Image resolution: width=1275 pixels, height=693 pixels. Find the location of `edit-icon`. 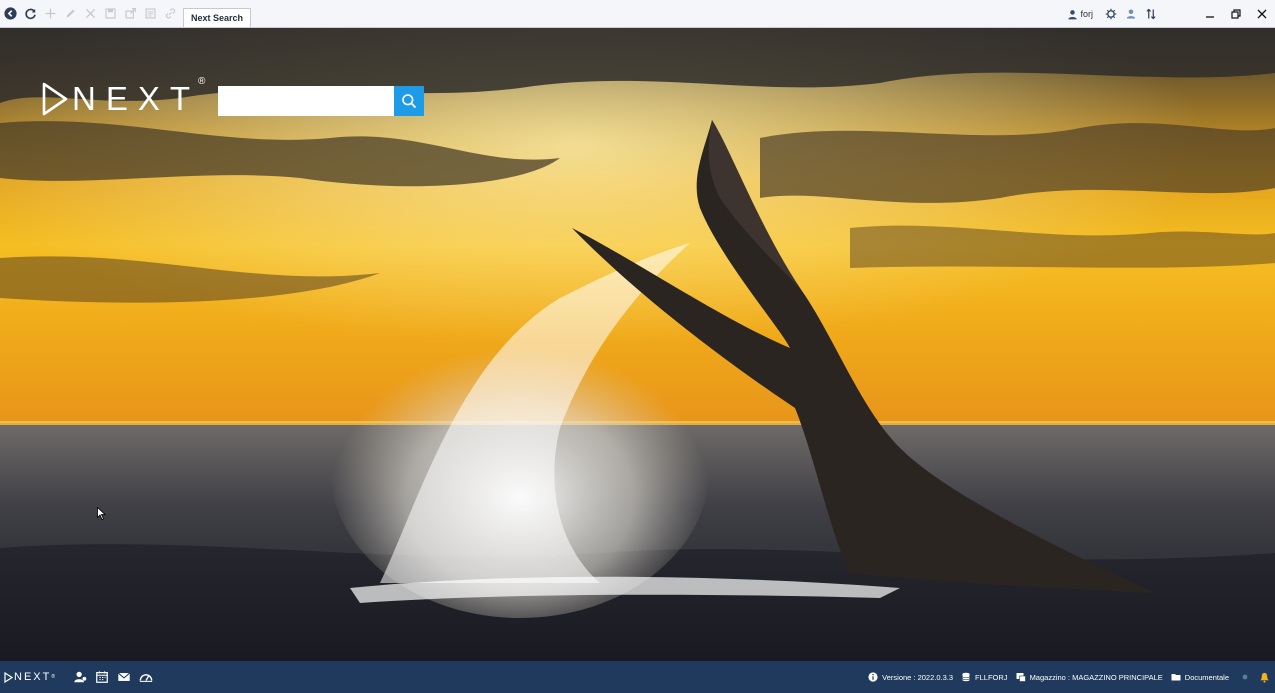

edit-icon is located at coordinates (70, 13).